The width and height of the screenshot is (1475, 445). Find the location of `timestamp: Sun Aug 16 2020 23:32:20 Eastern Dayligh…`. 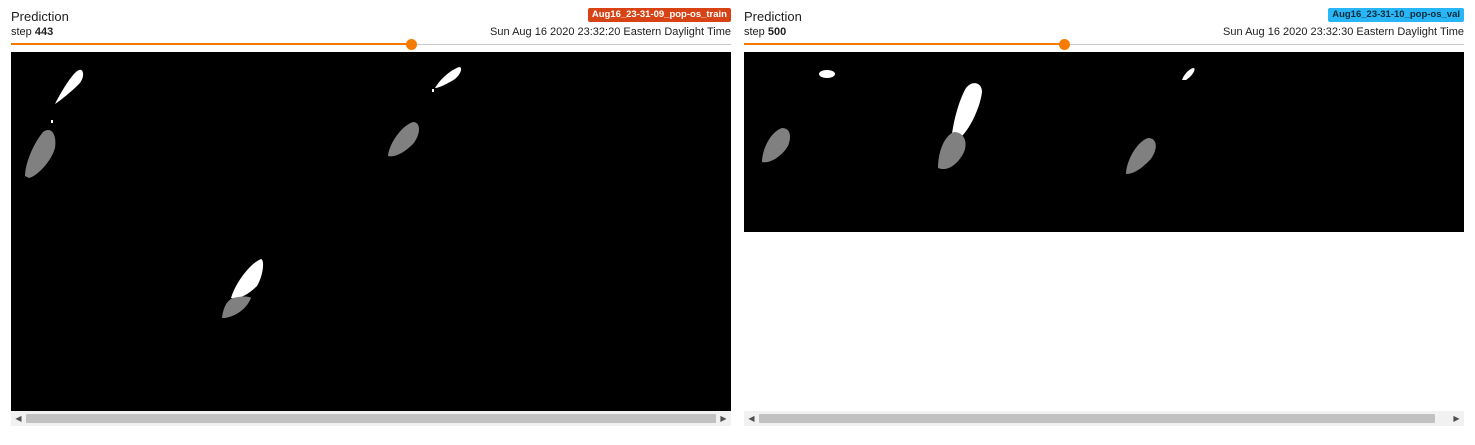

timestamp: Sun Aug 16 2020 23:32:20 Eastern Dayligh… is located at coordinates (610, 32).